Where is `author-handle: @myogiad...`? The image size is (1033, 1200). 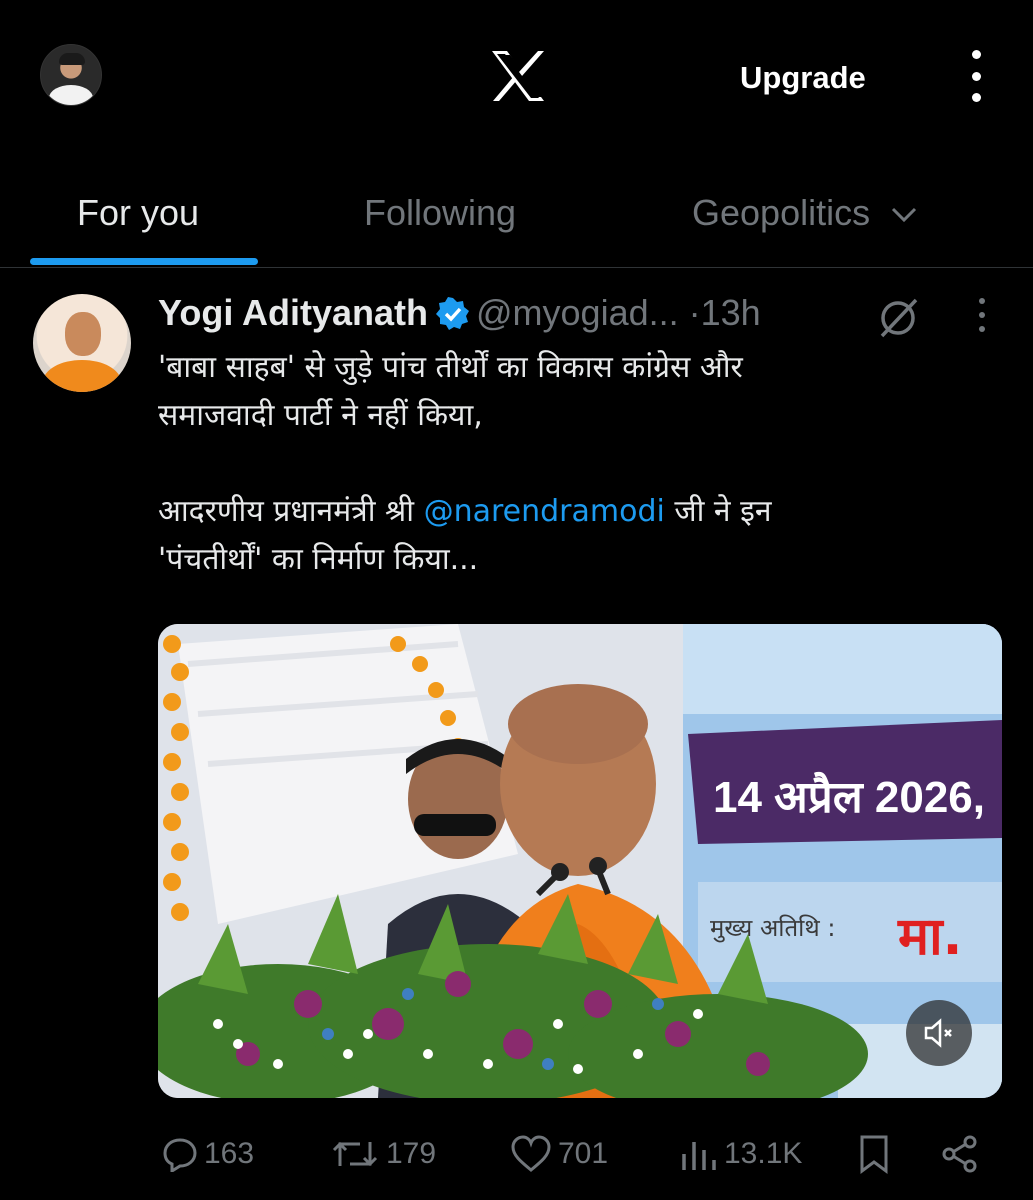 author-handle: @myogiad... is located at coordinates (577, 312).